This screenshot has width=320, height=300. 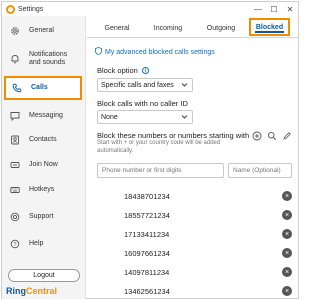 What do you see at coordinates (109, 117) in the screenshot?
I see `no-caller-id-value: None` at bounding box center [109, 117].